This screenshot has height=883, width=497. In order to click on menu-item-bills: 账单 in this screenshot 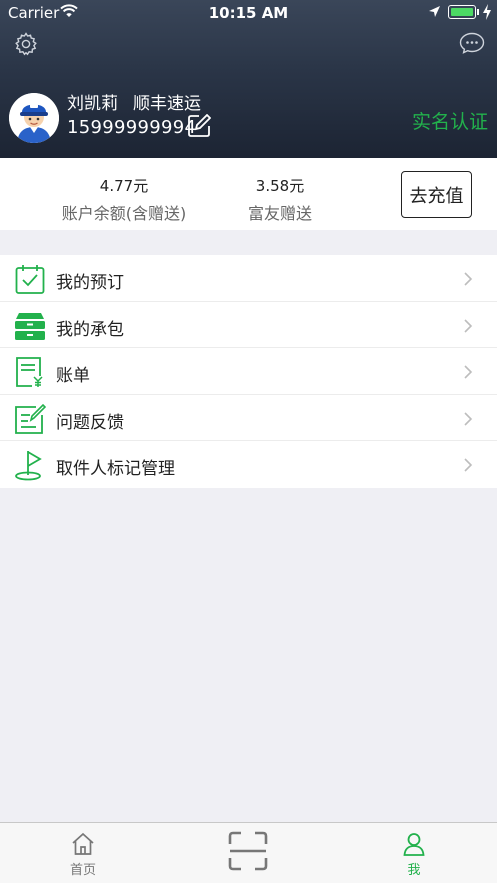, I will do `click(248, 371)`.